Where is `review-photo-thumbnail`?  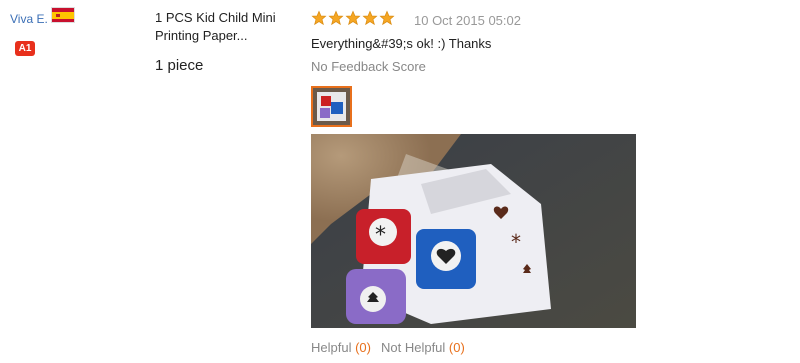 review-photo-thumbnail is located at coordinates (331, 106).